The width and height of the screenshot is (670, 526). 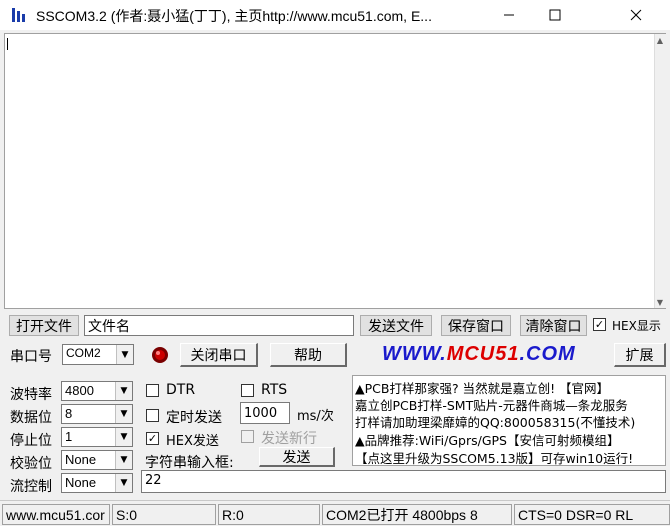 What do you see at coordinates (269, 514) in the screenshot?
I see `status-received-count: R:0` at bounding box center [269, 514].